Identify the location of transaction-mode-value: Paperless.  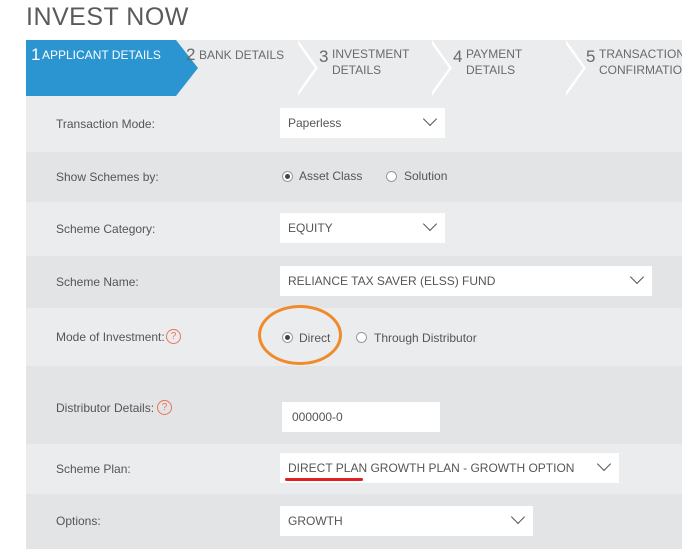
(315, 123).